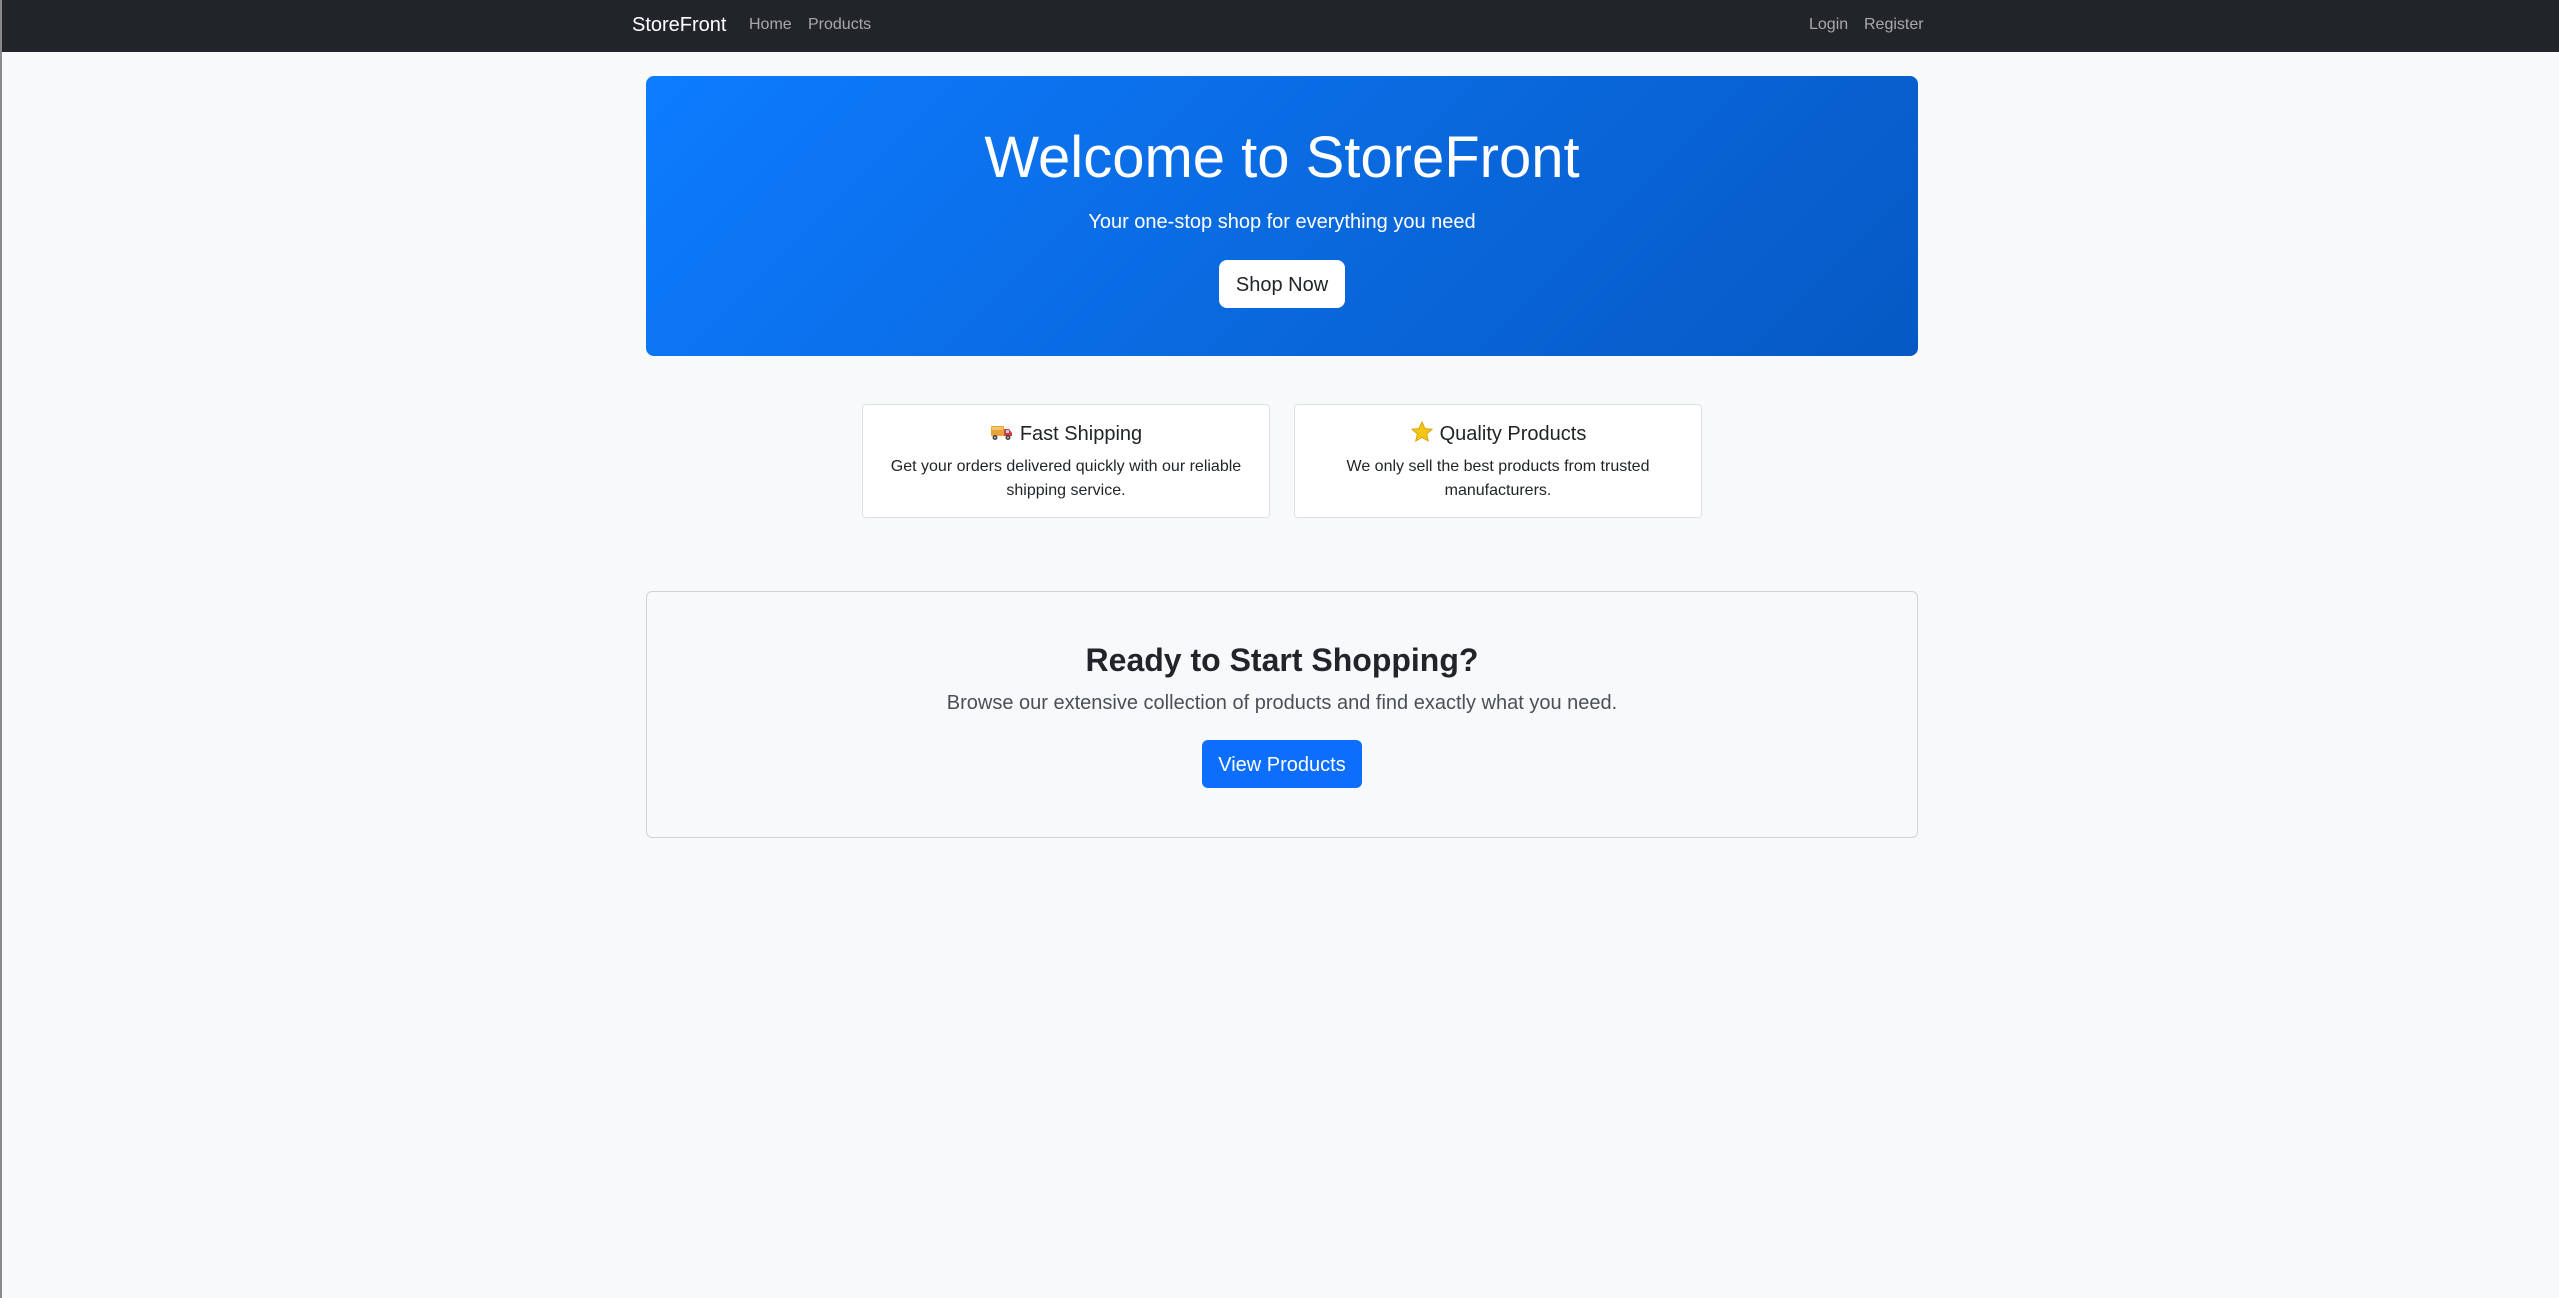 Image resolution: width=2559 pixels, height=1298 pixels. What do you see at coordinates (679, 25) in the screenshot?
I see `brand-link: StoreFront` at bounding box center [679, 25].